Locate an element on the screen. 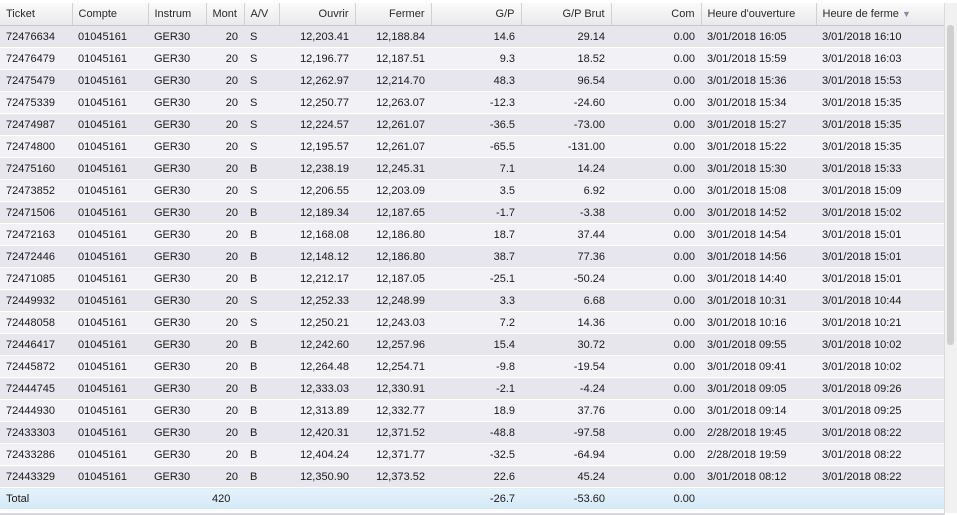 The image size is (957, 515). cell-gp-brut: -3.38 is located at coordinates (566, 212).